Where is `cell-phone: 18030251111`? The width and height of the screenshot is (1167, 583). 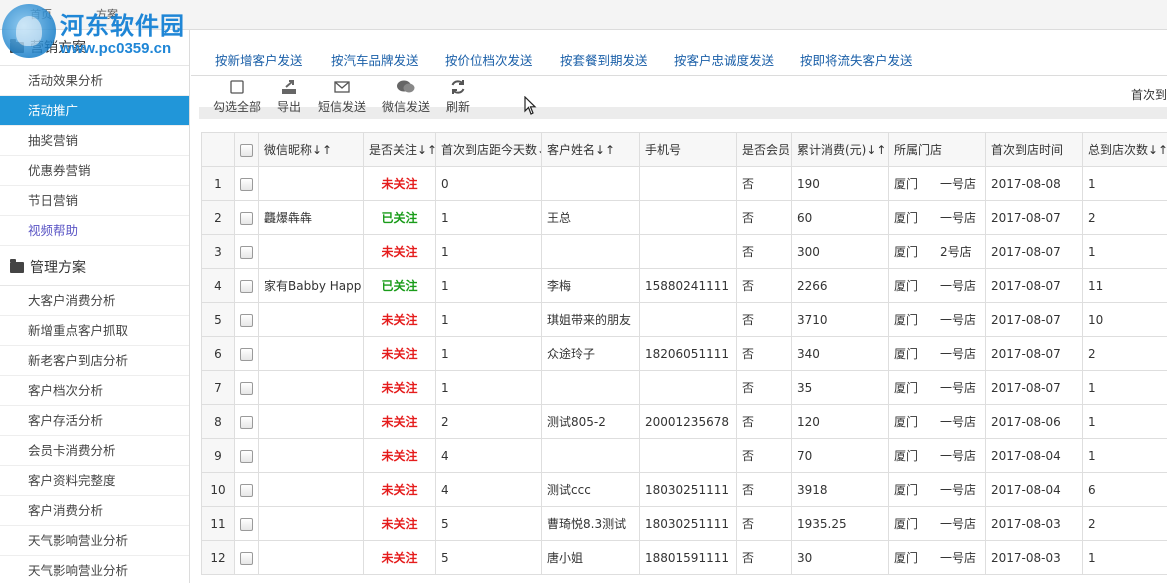
cell-phone: 18030251111 is located at coordinates (688, 489).